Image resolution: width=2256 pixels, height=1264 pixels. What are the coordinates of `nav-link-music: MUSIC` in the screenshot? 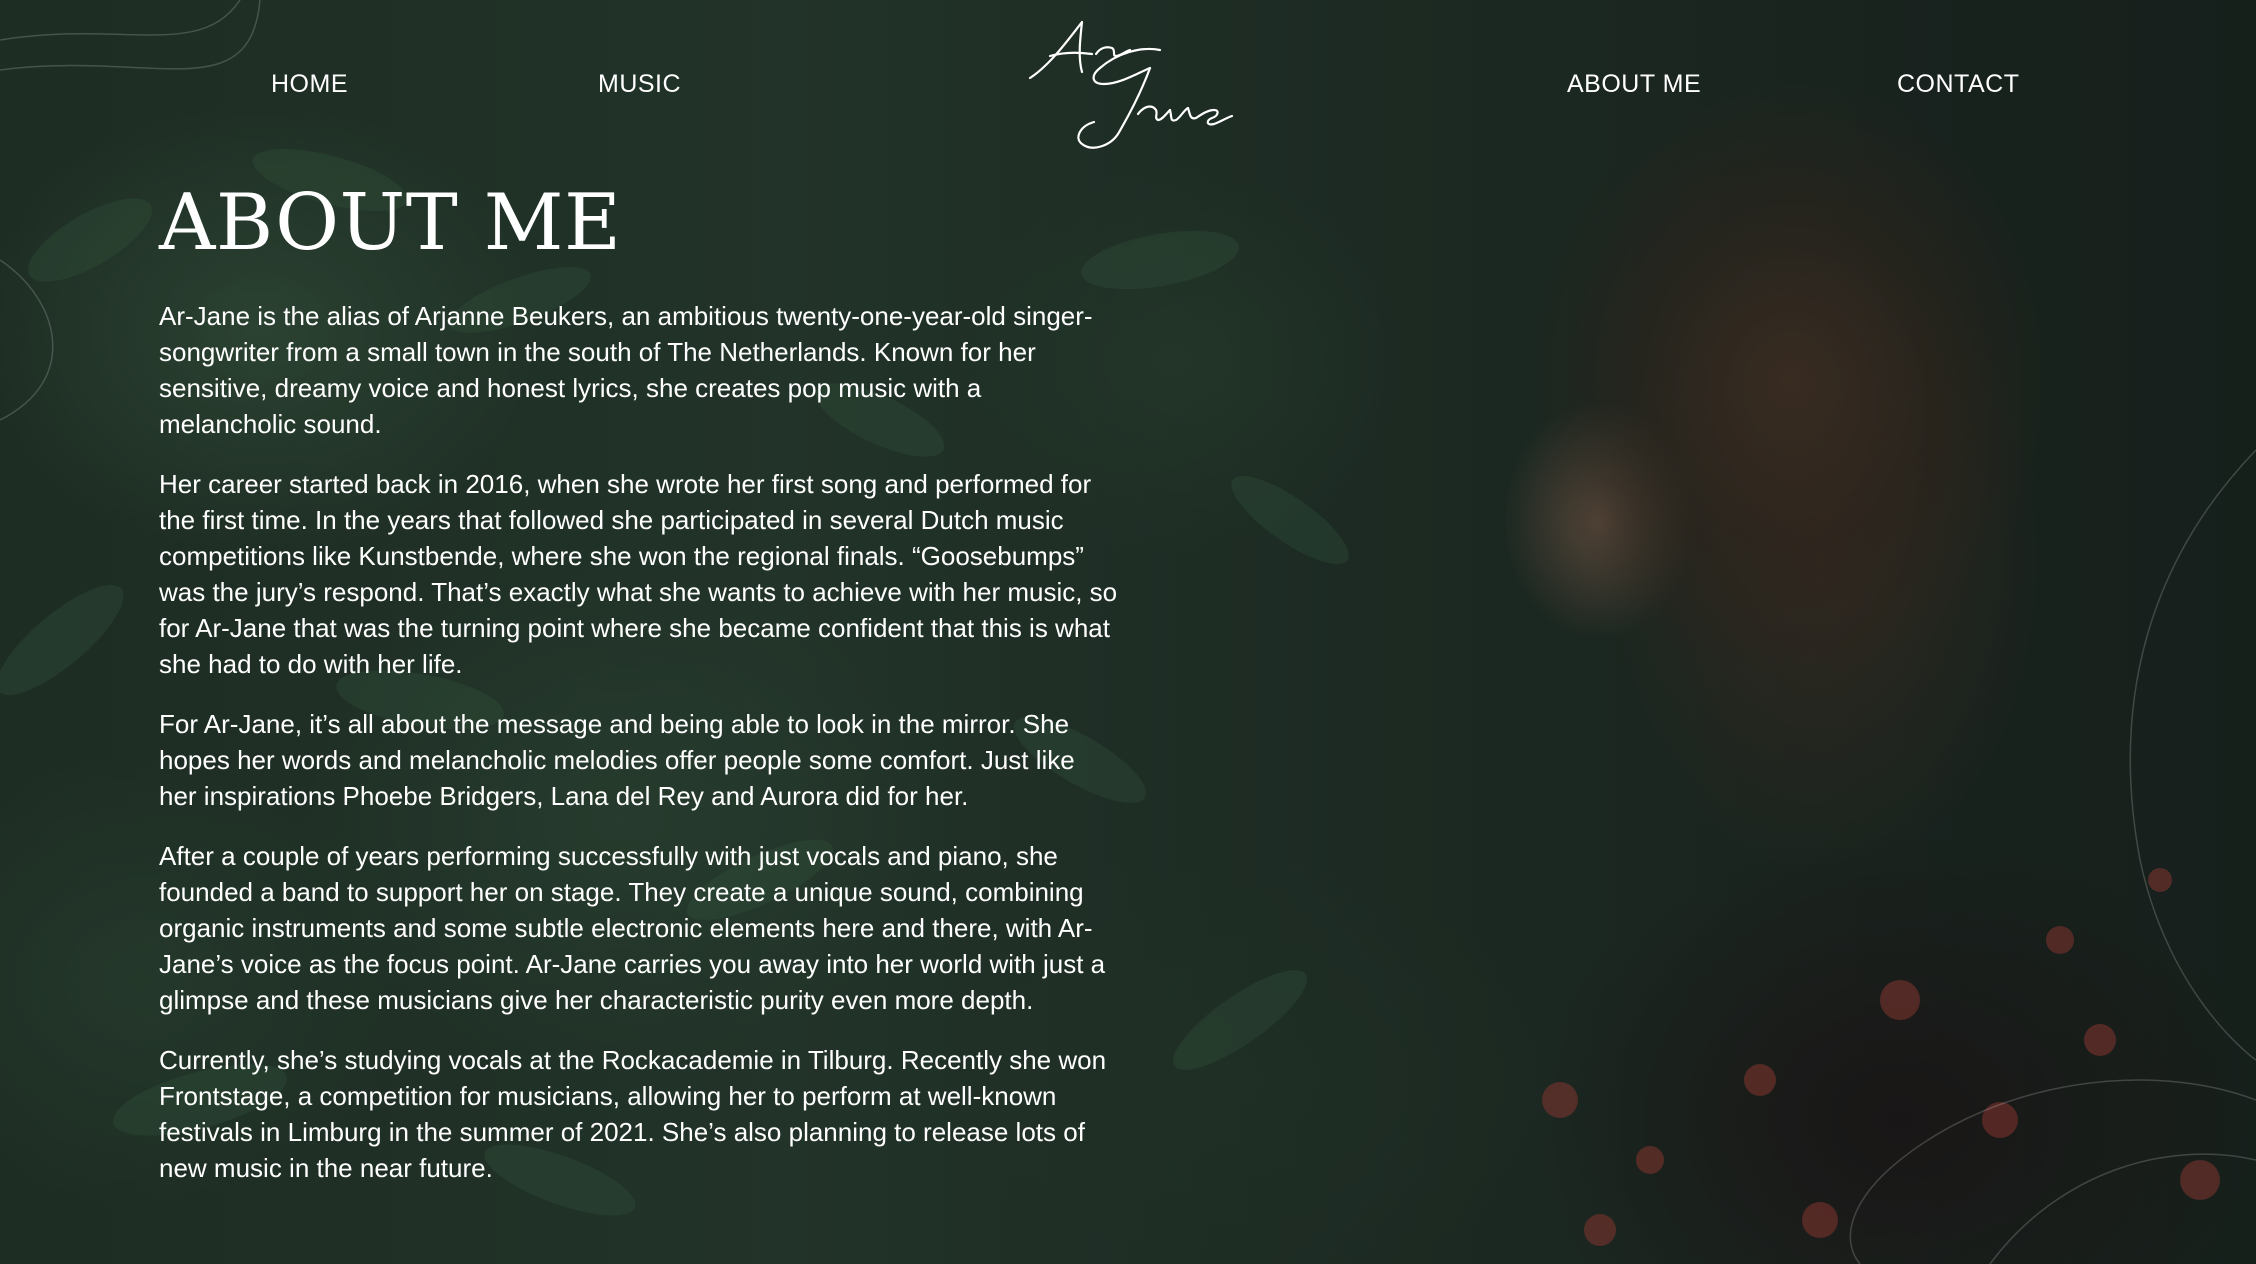 It's located at (639, 84).